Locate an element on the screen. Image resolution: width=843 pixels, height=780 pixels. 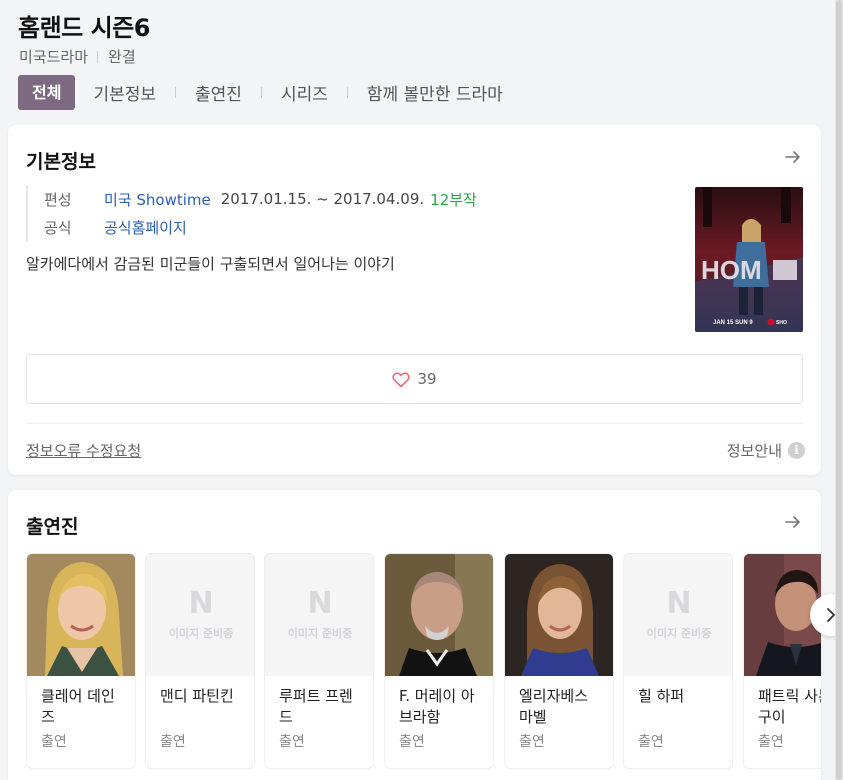
info-guide-label: 정보안내 is located at coordinates (754, 451).